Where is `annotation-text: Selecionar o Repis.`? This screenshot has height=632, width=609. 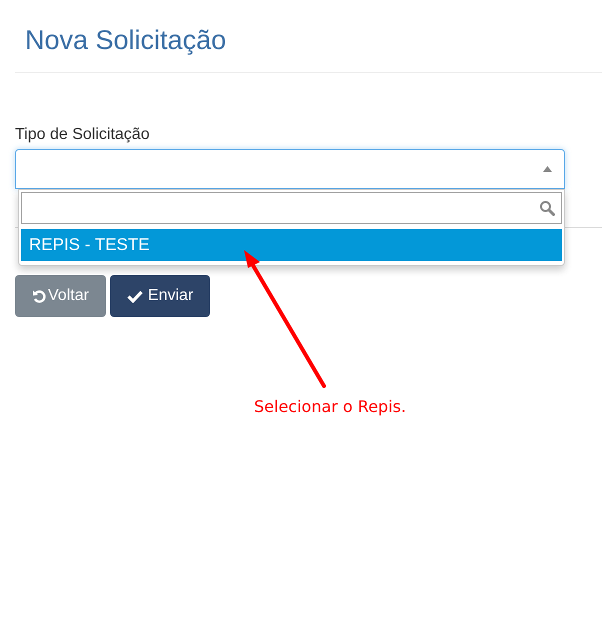
annotation-text: Selecionar o Repis. is located at coordinates (330, 407).